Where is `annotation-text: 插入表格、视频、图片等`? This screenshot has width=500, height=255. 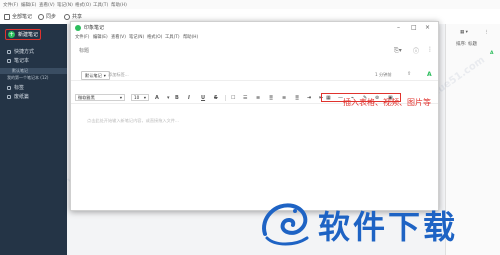
annotation-text: 插入表格、视频、图片等 is located at coordinates (387, 102).